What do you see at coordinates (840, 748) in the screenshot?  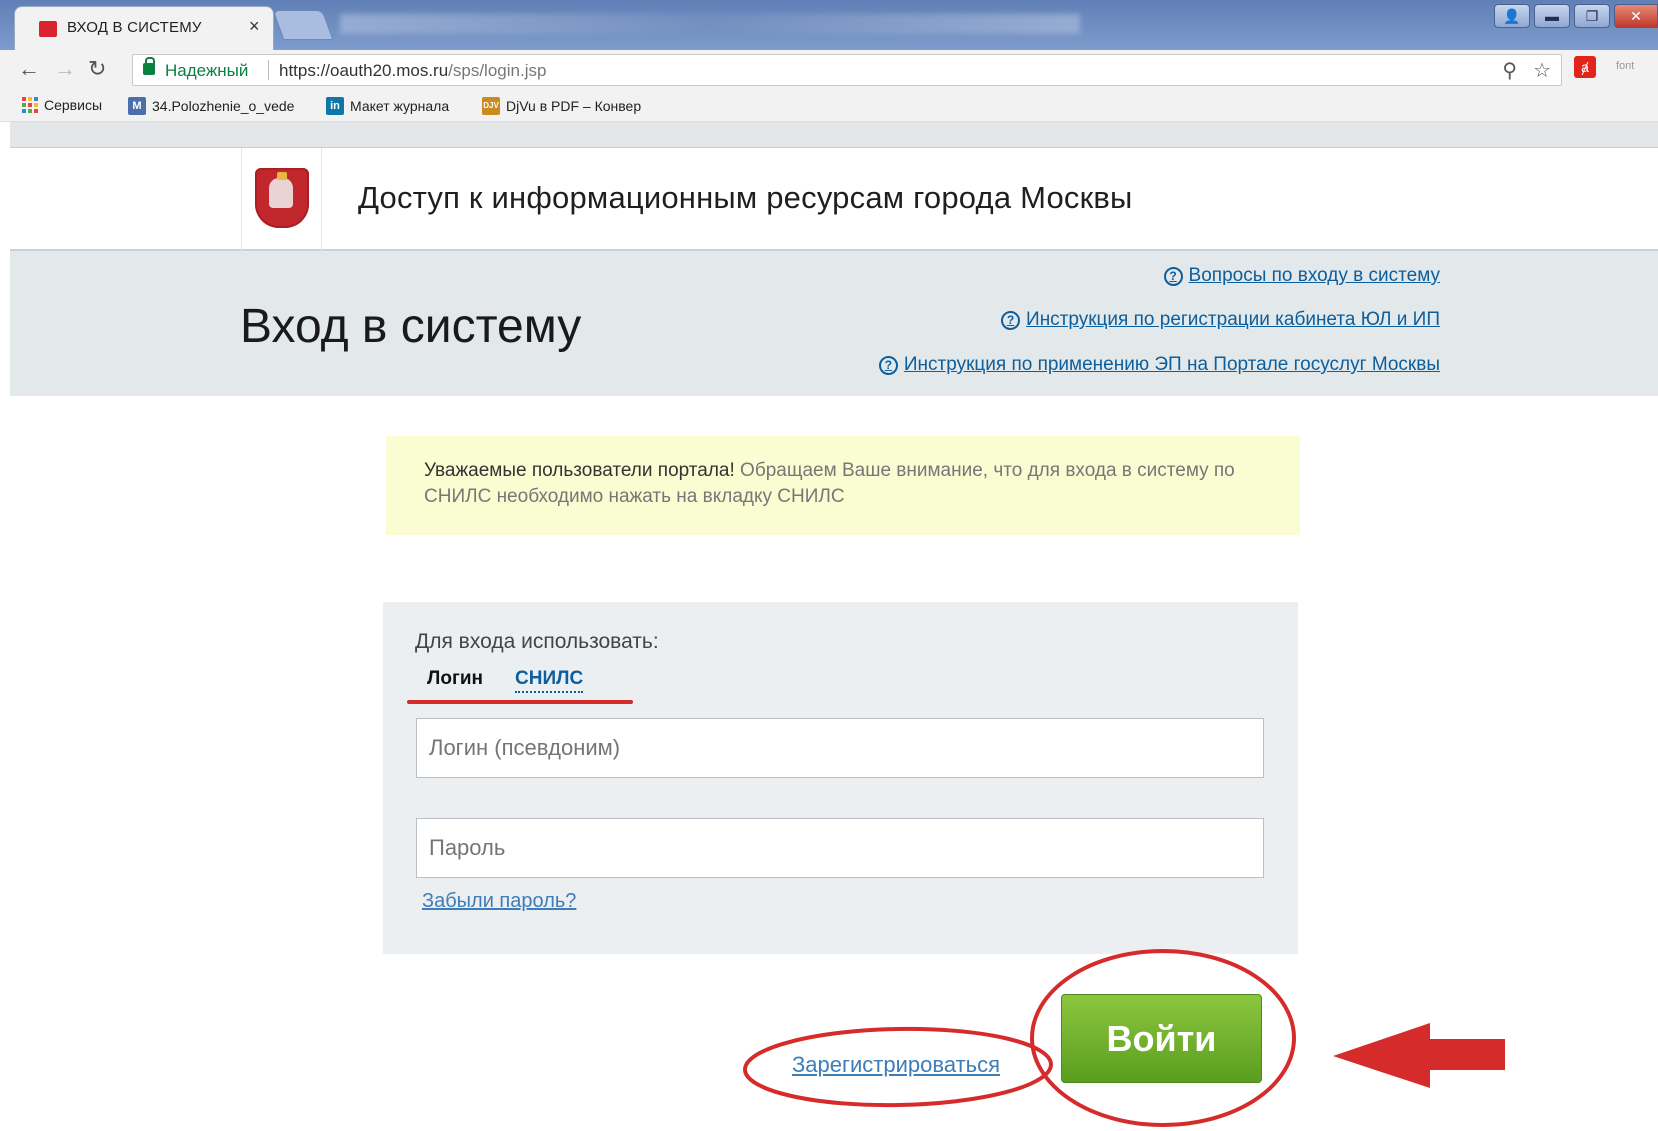 I see `login-input` at bounding box center [840, 748].